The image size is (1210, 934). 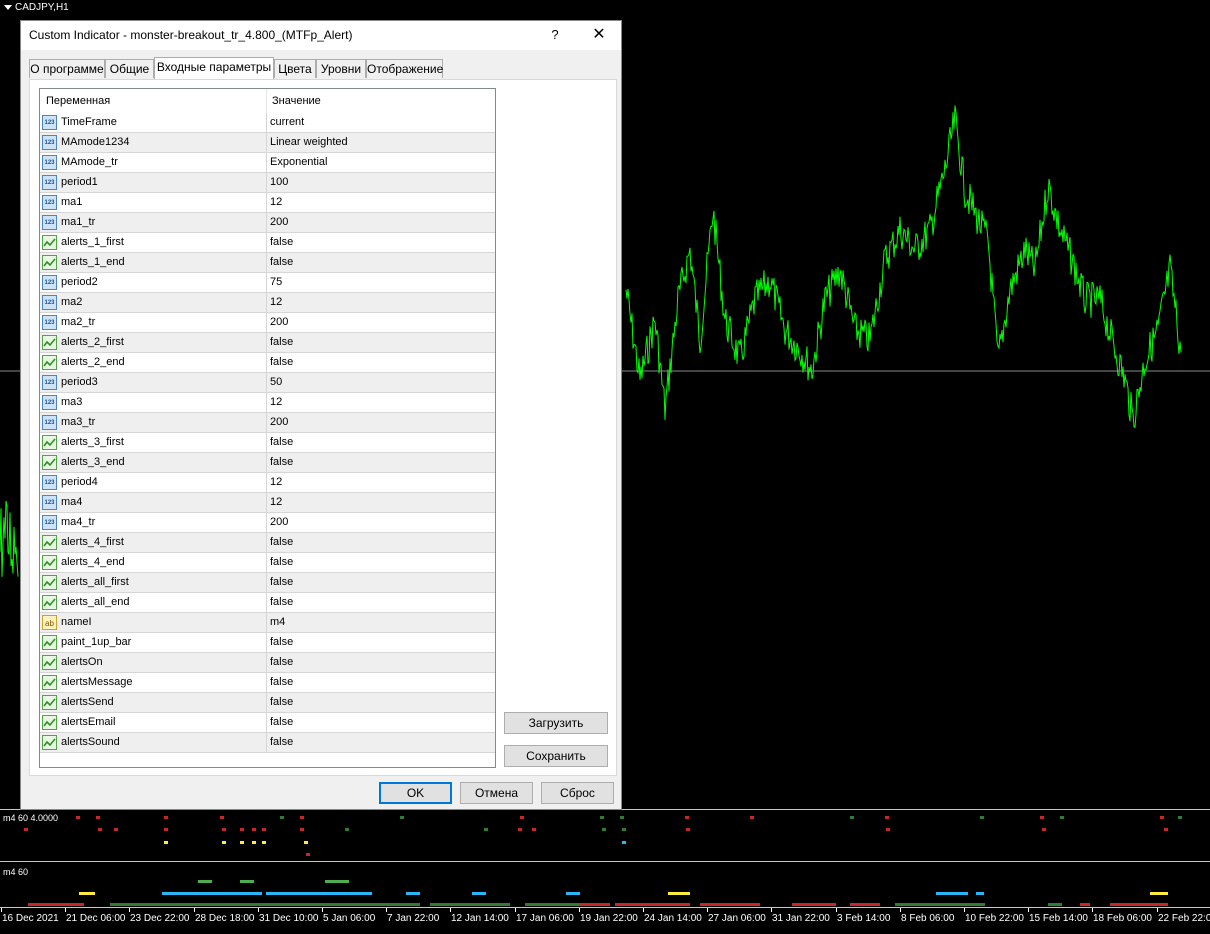 What do you see at coordinates (404, 68) in the screenshot?
I see `tab-display: Отображение` at bounding box center [404, 68].